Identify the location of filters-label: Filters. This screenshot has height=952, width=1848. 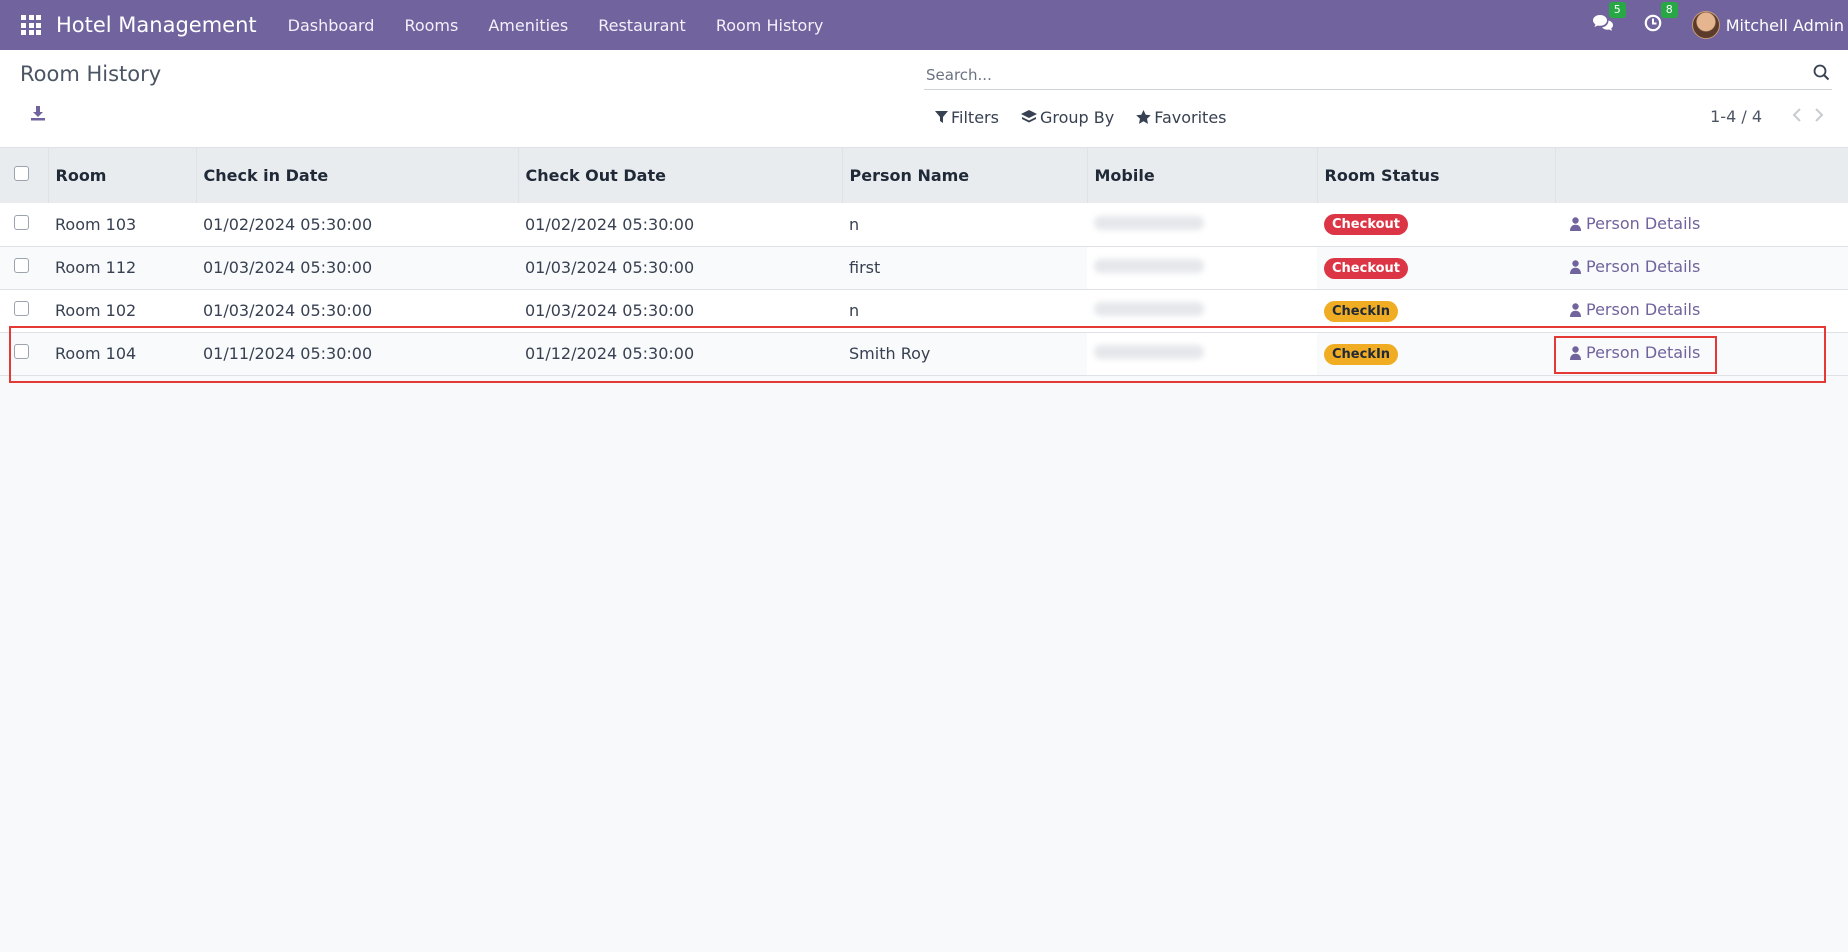
(975, 117).